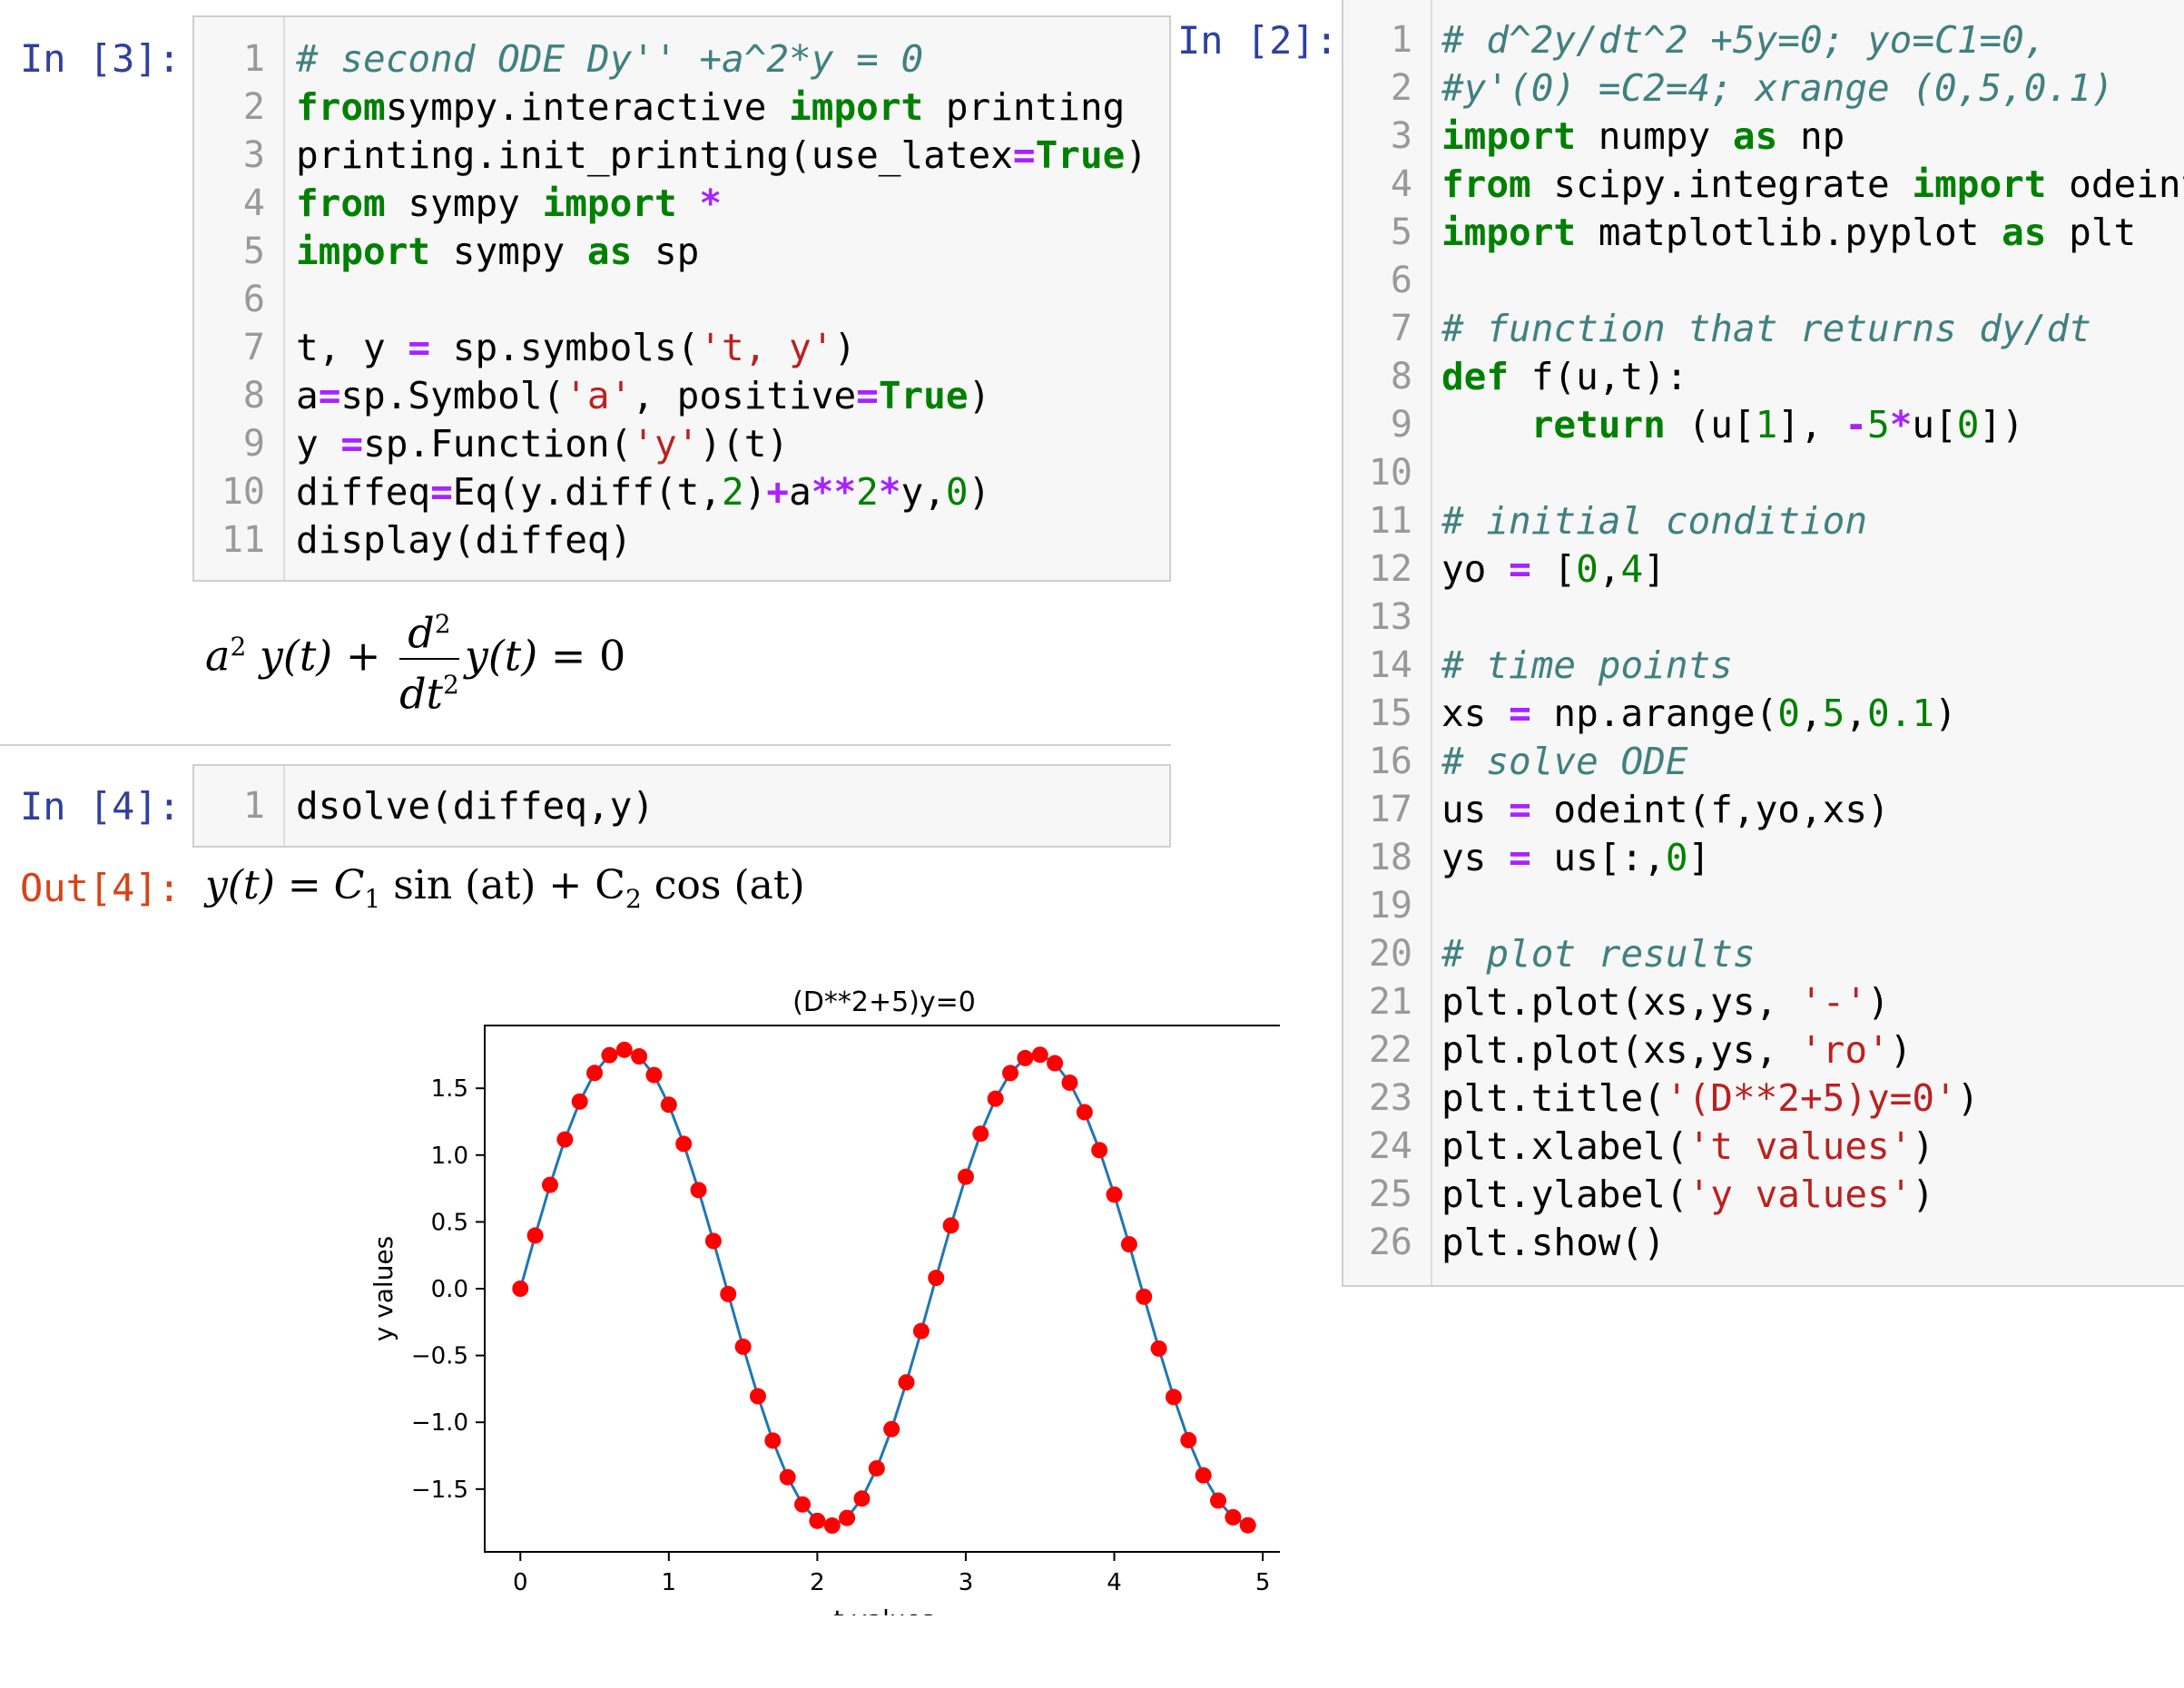  What do you see at coordinates (1833, 714) in the screenshot?
I see `code-token: 5` at bounding box center [1833, 714].